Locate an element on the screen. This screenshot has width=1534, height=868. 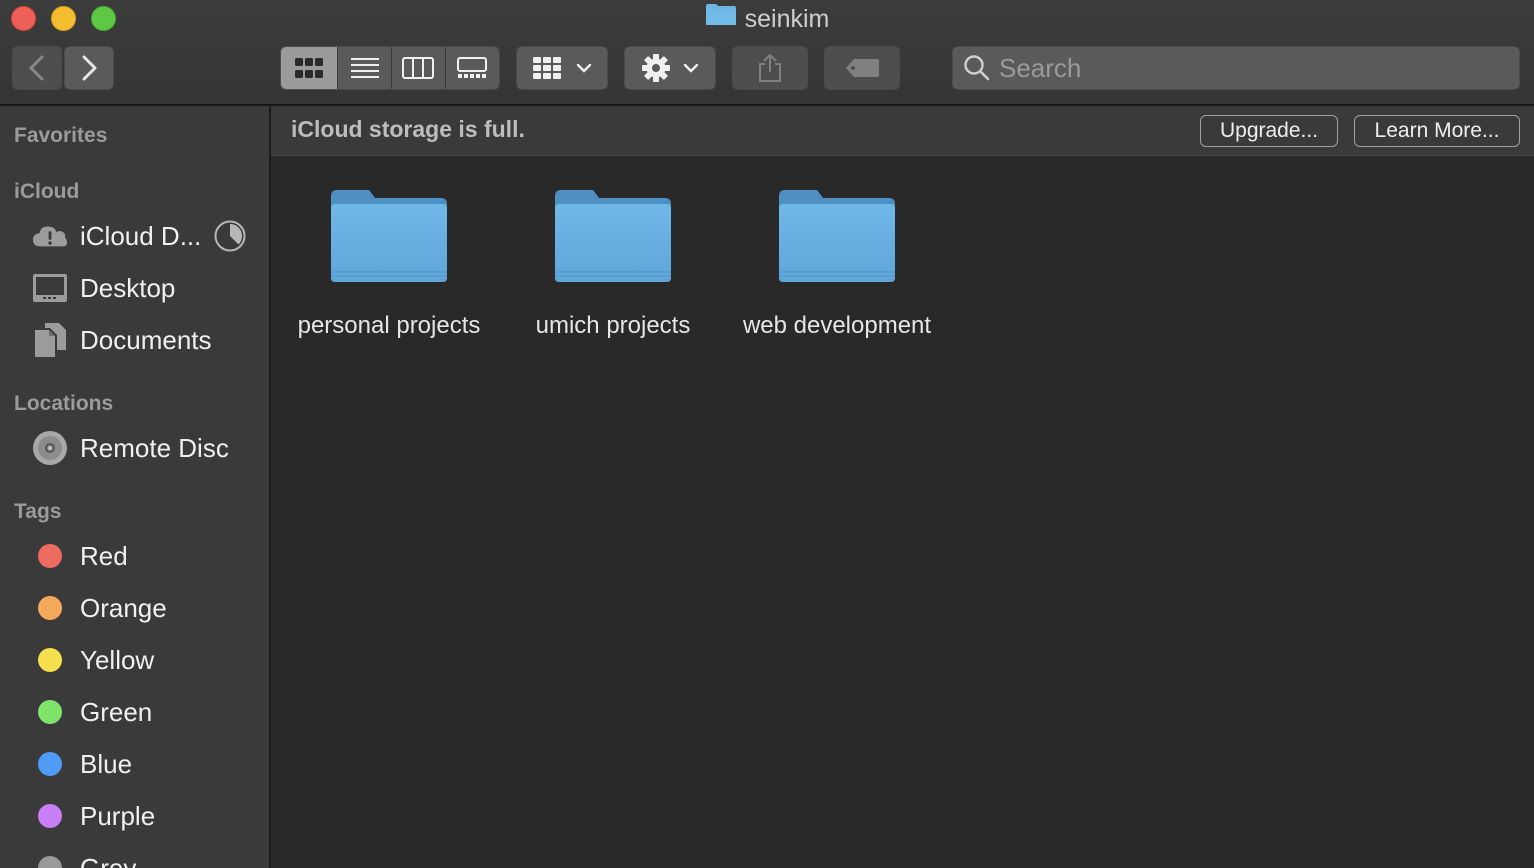
view-mode-control is located at coordinates (390, 68).